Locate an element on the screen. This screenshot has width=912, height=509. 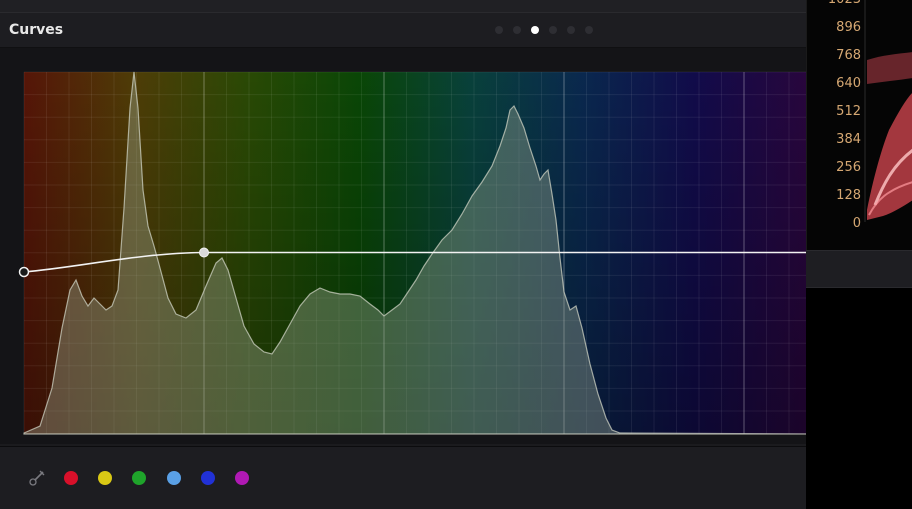
green-channel-button is located at coordinates (139, 478).